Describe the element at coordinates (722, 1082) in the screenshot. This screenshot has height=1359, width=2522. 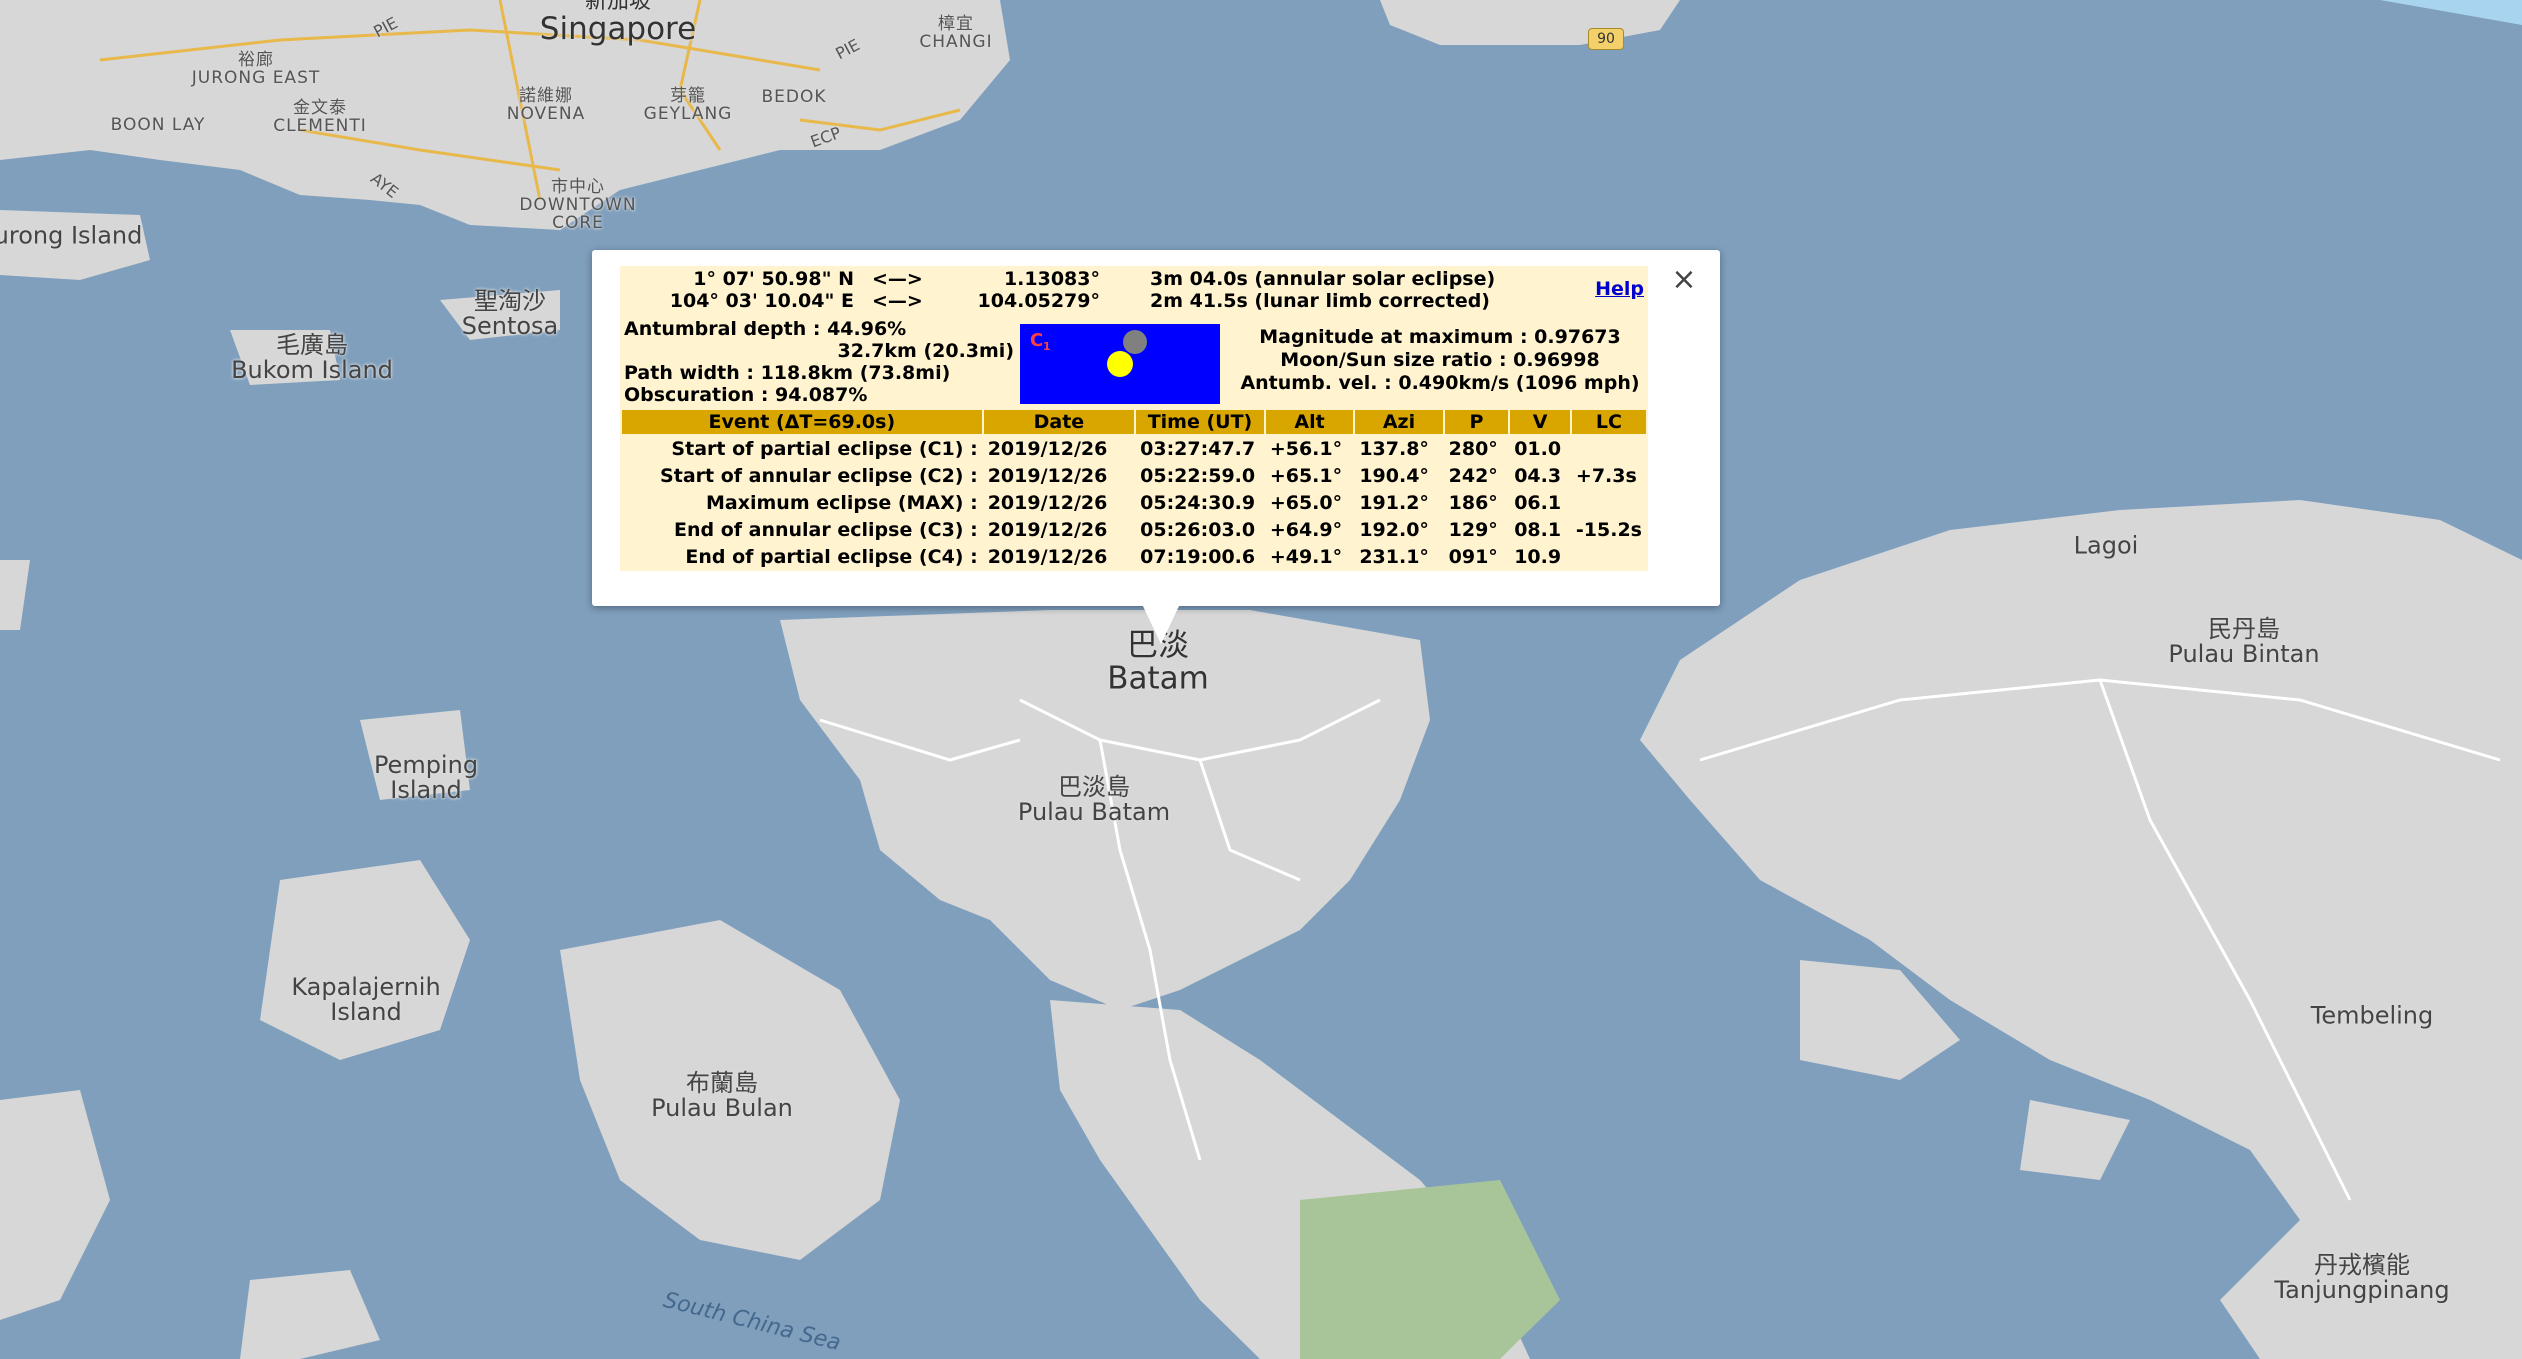
I see `place-name-native: 布蘭島` at that location.